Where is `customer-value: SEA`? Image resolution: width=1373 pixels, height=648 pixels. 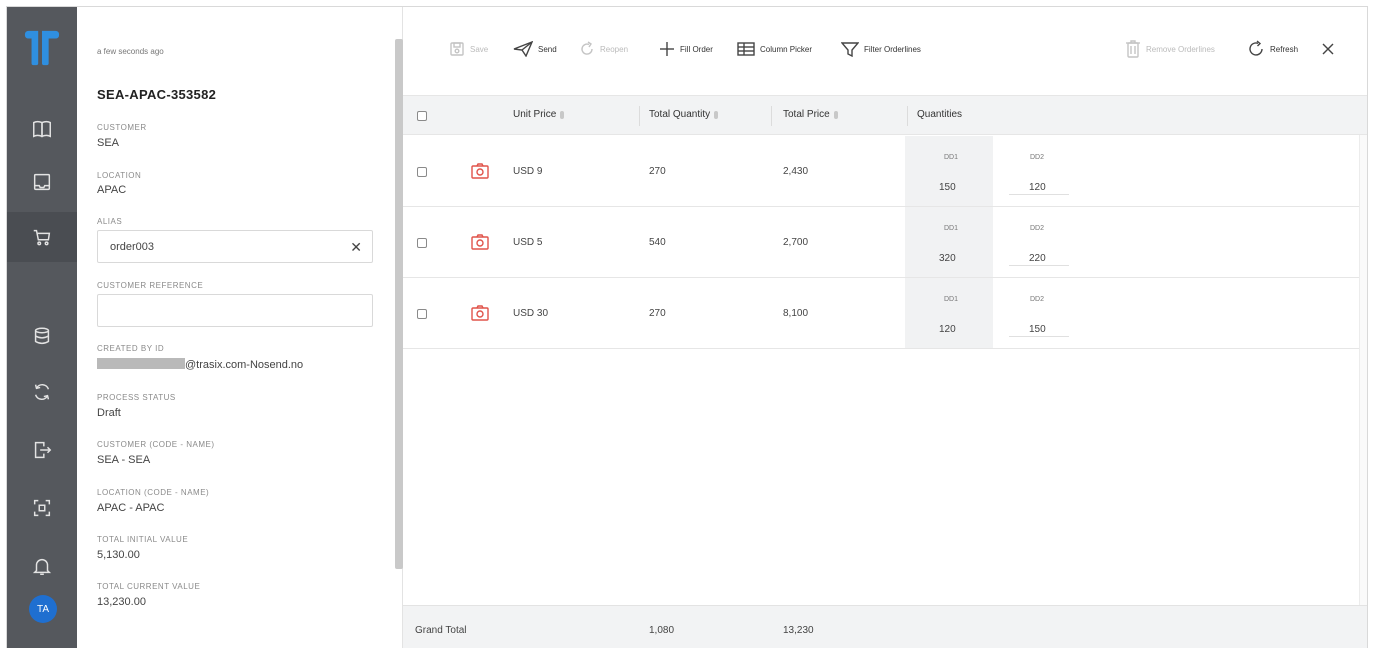
customer-value: SEA is located at coordinates (108, 143).